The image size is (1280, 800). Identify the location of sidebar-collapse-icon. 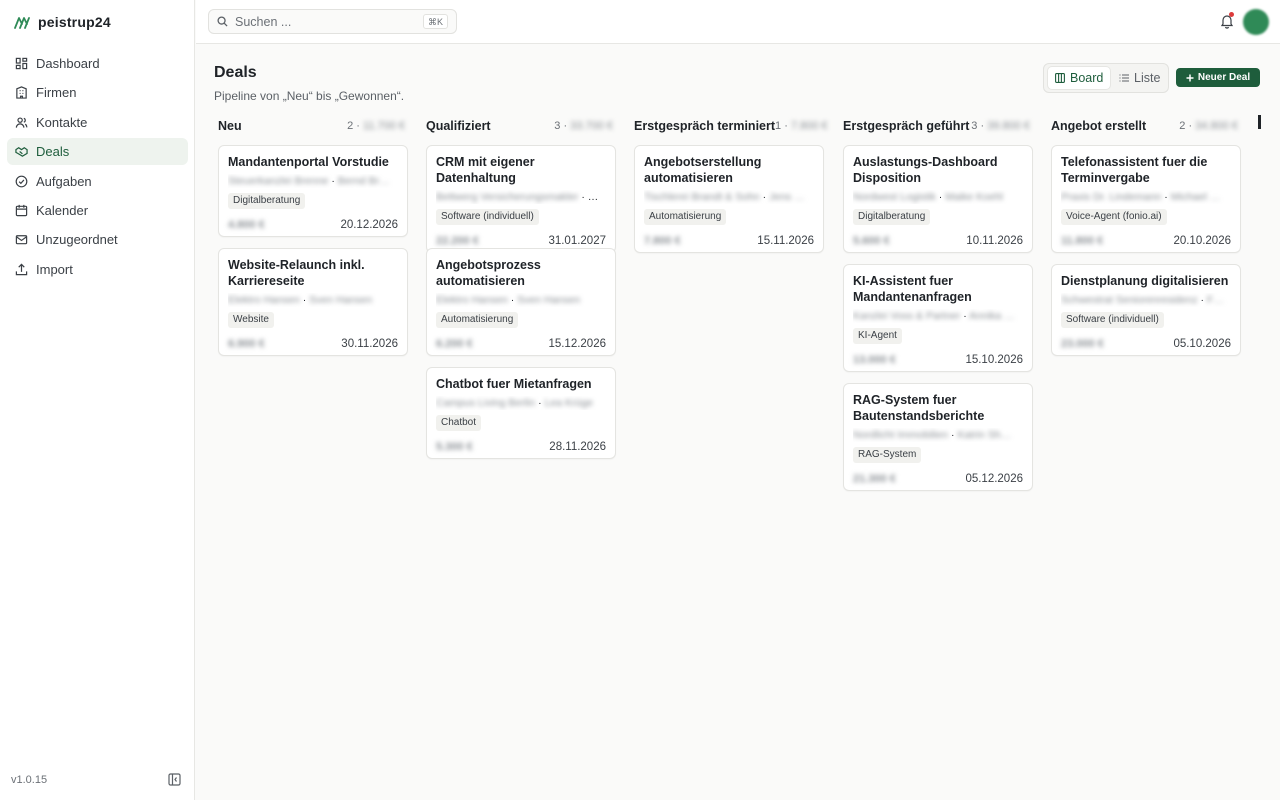
(174, 779).